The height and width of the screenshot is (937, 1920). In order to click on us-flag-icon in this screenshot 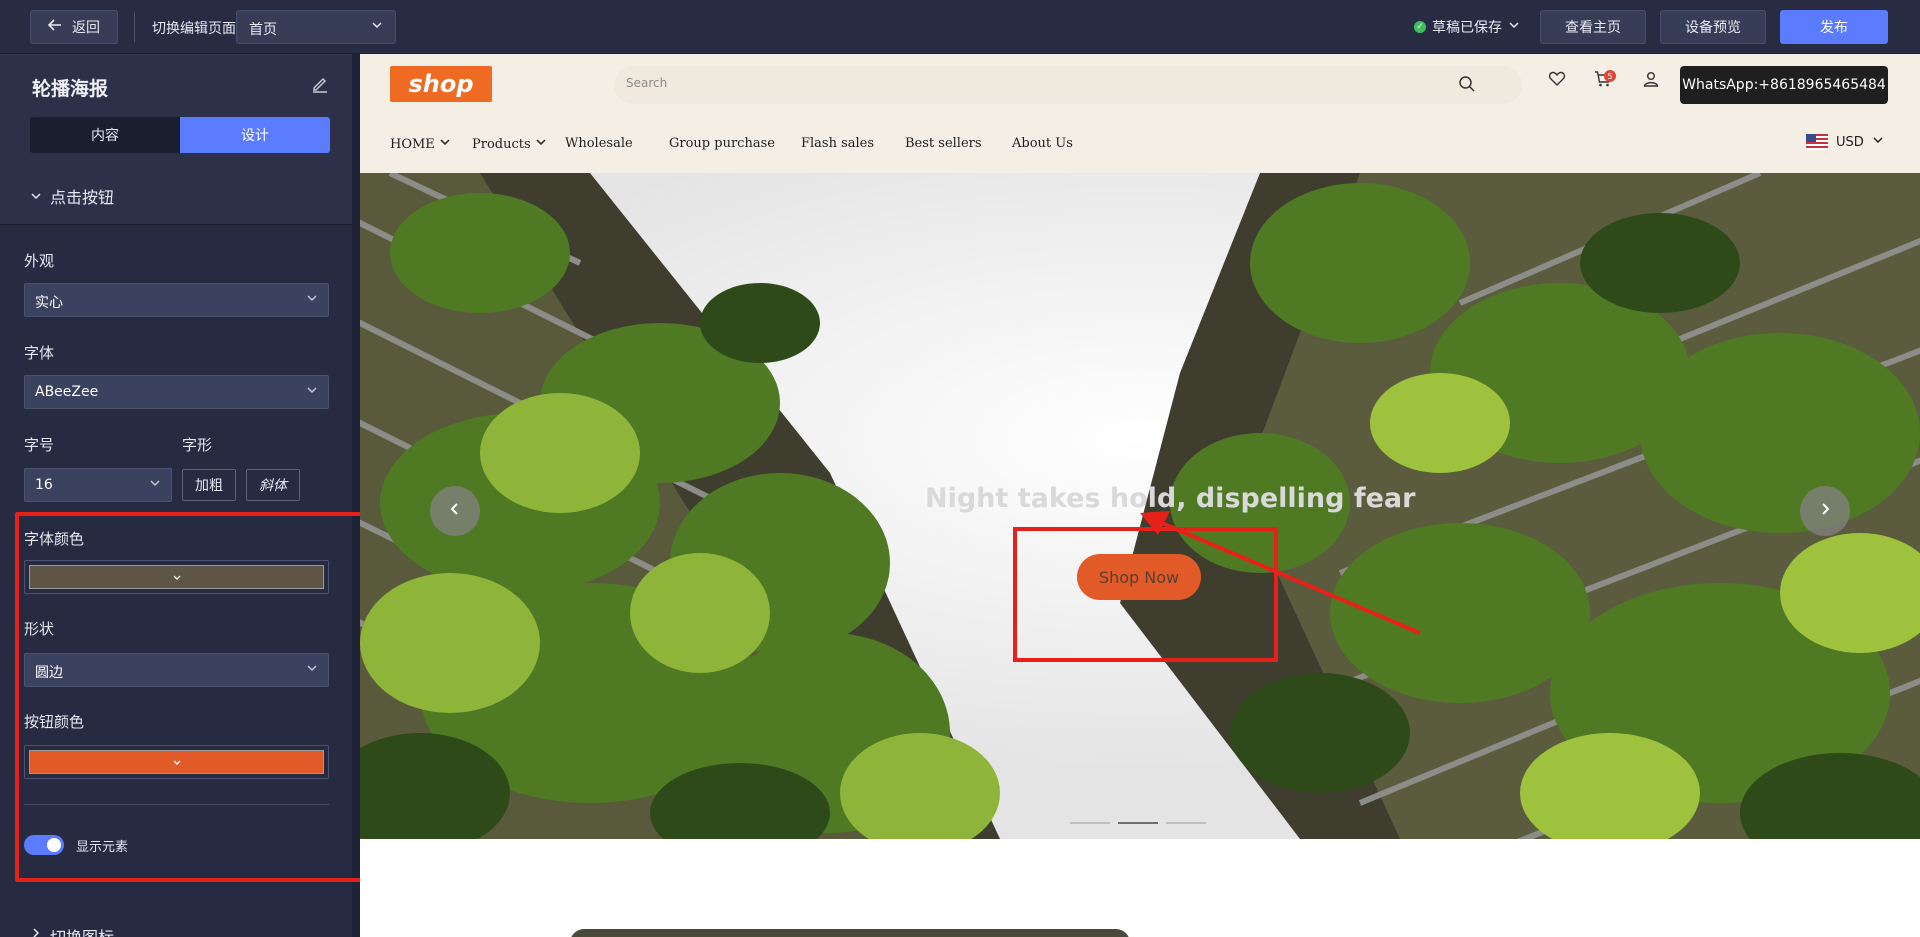, I will do `click(1817, 142)`.